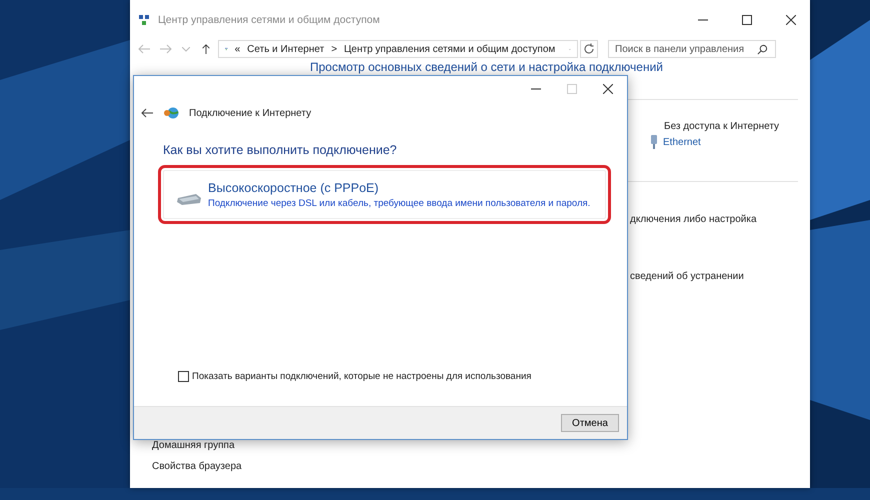 This screenshot has height=500, width=870. What do you see at coordinates (682, 142) in the screenshot?
I see `connection-link: Ethernet` at bounding box center [682, 142].